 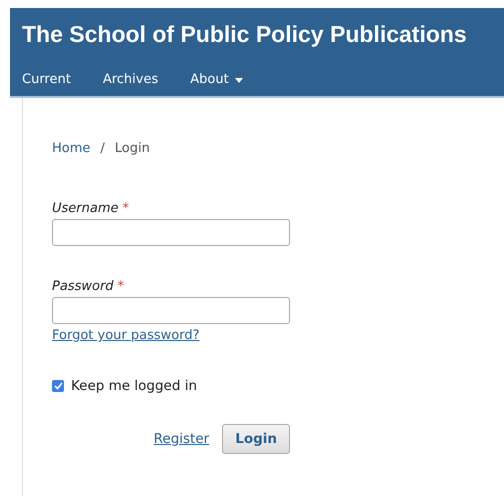 I want to click on caret-icon, so click(x=238, y=80).